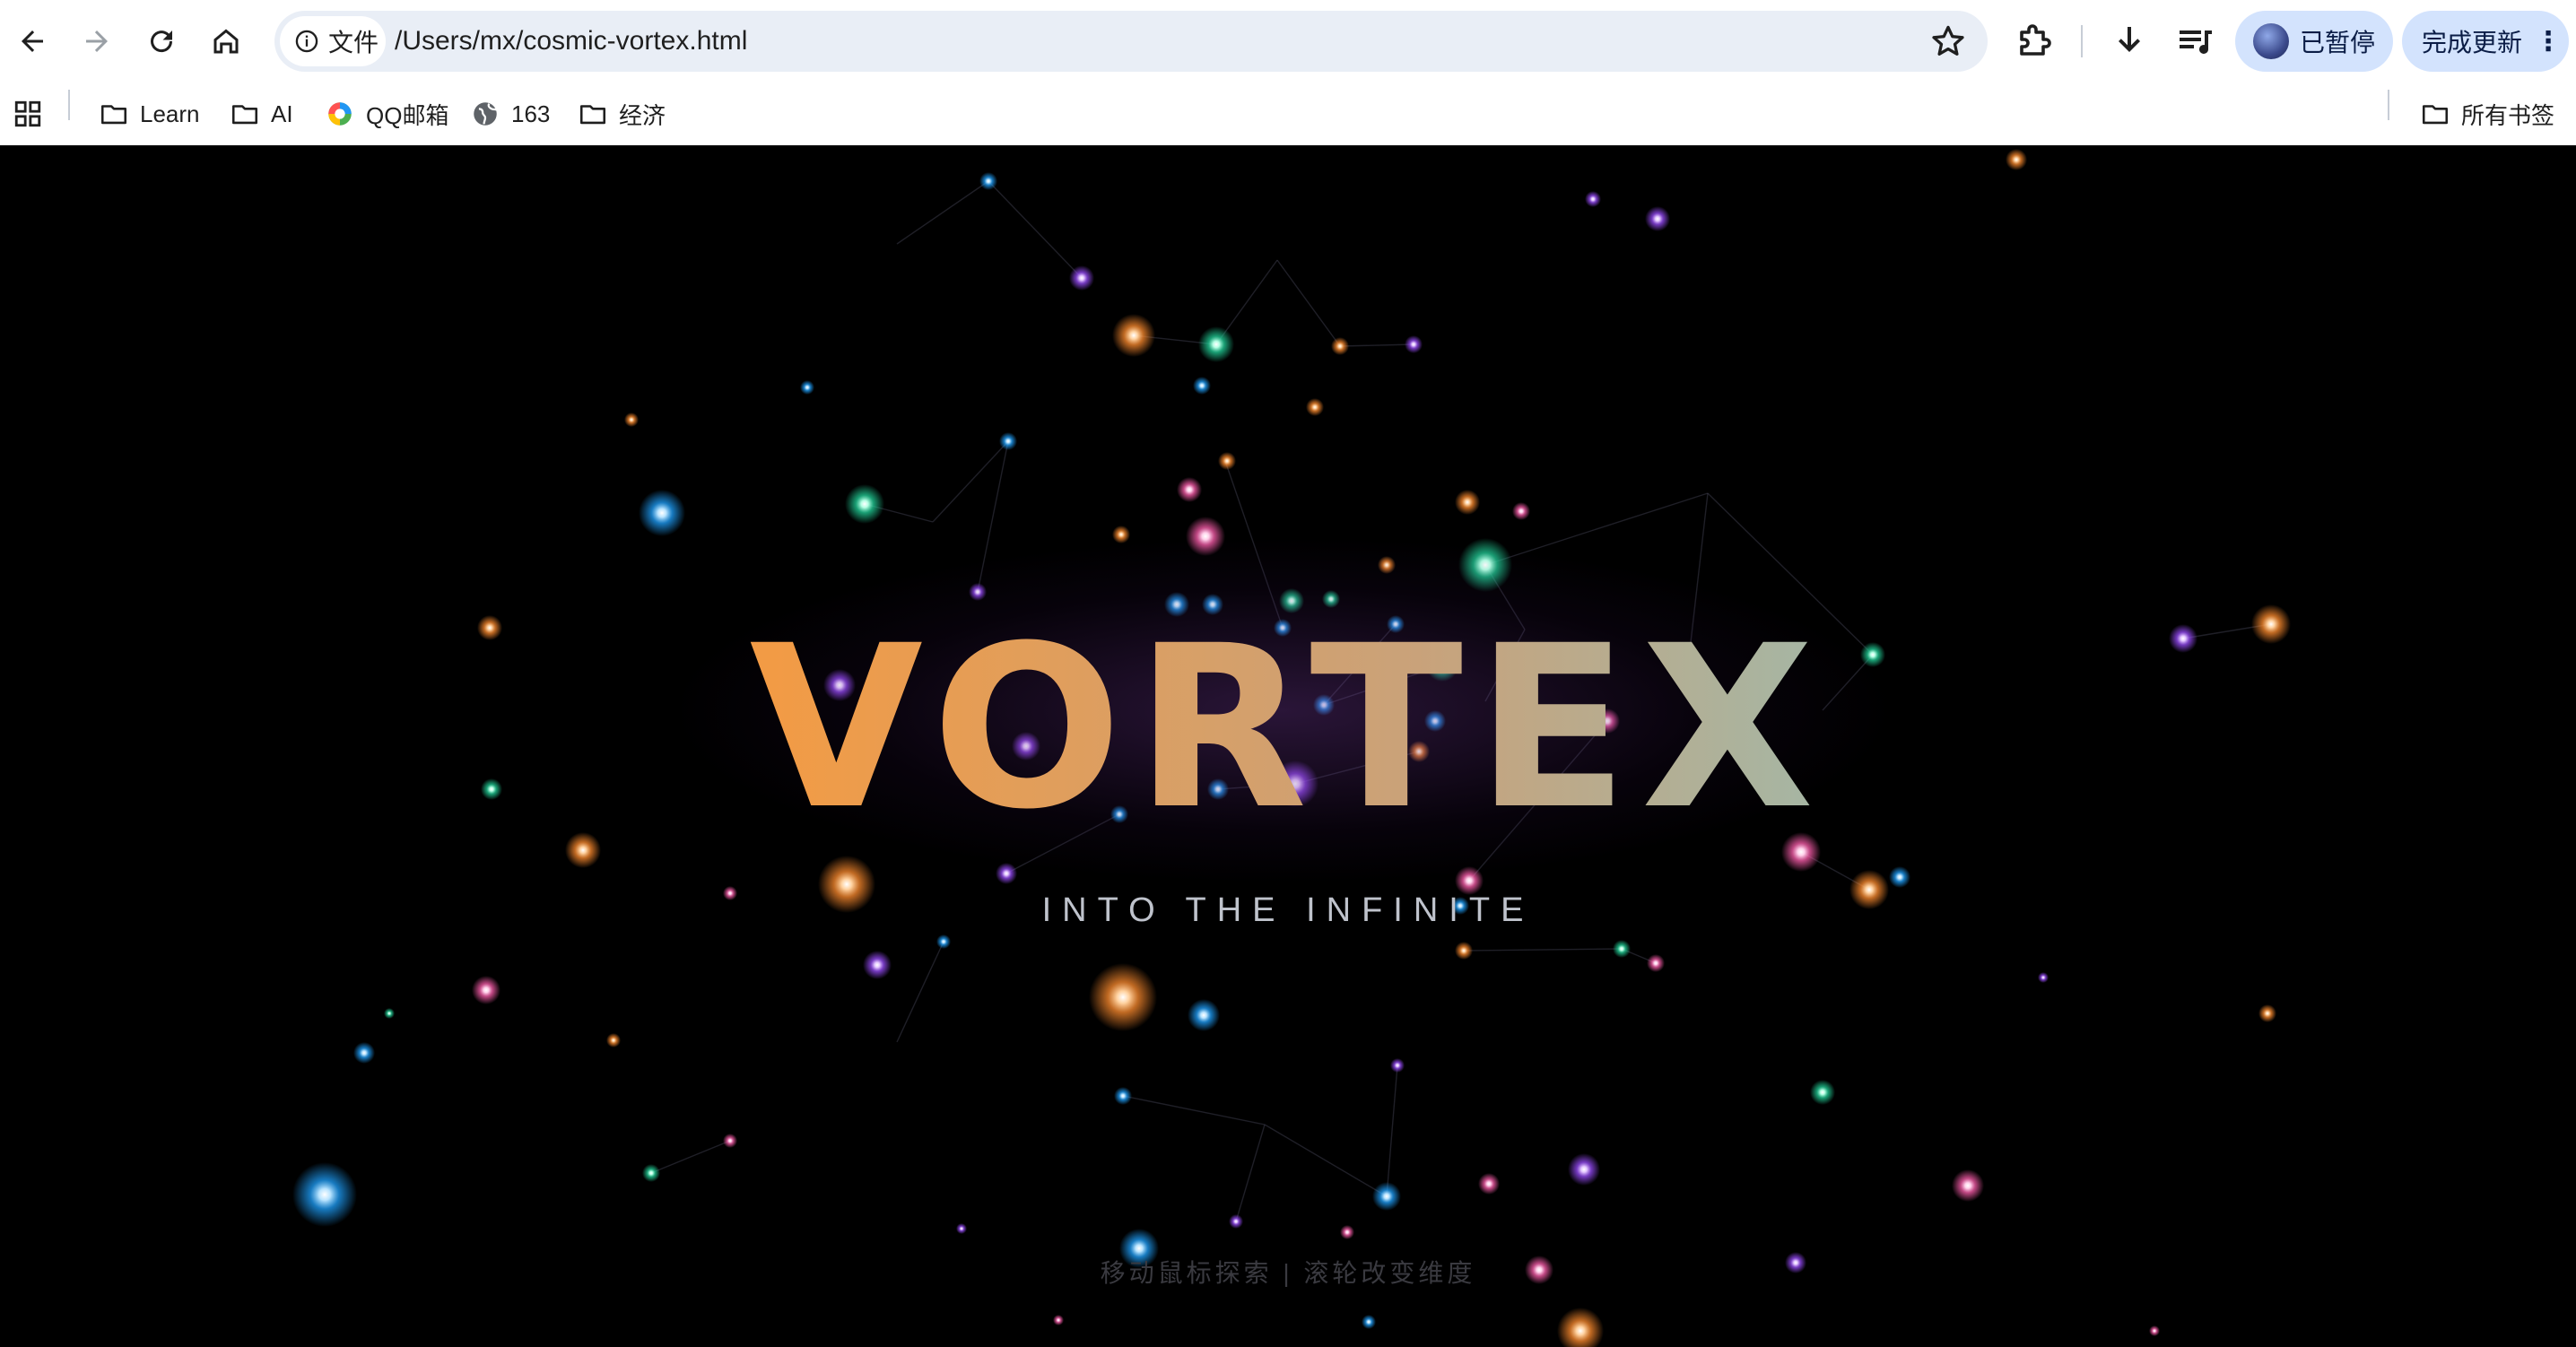  What do you see at coordinates (1288, 910) in the screenshot?
I see `hero-subtitle: INTO THE INFINITE` at bounding box center [1288, 910].